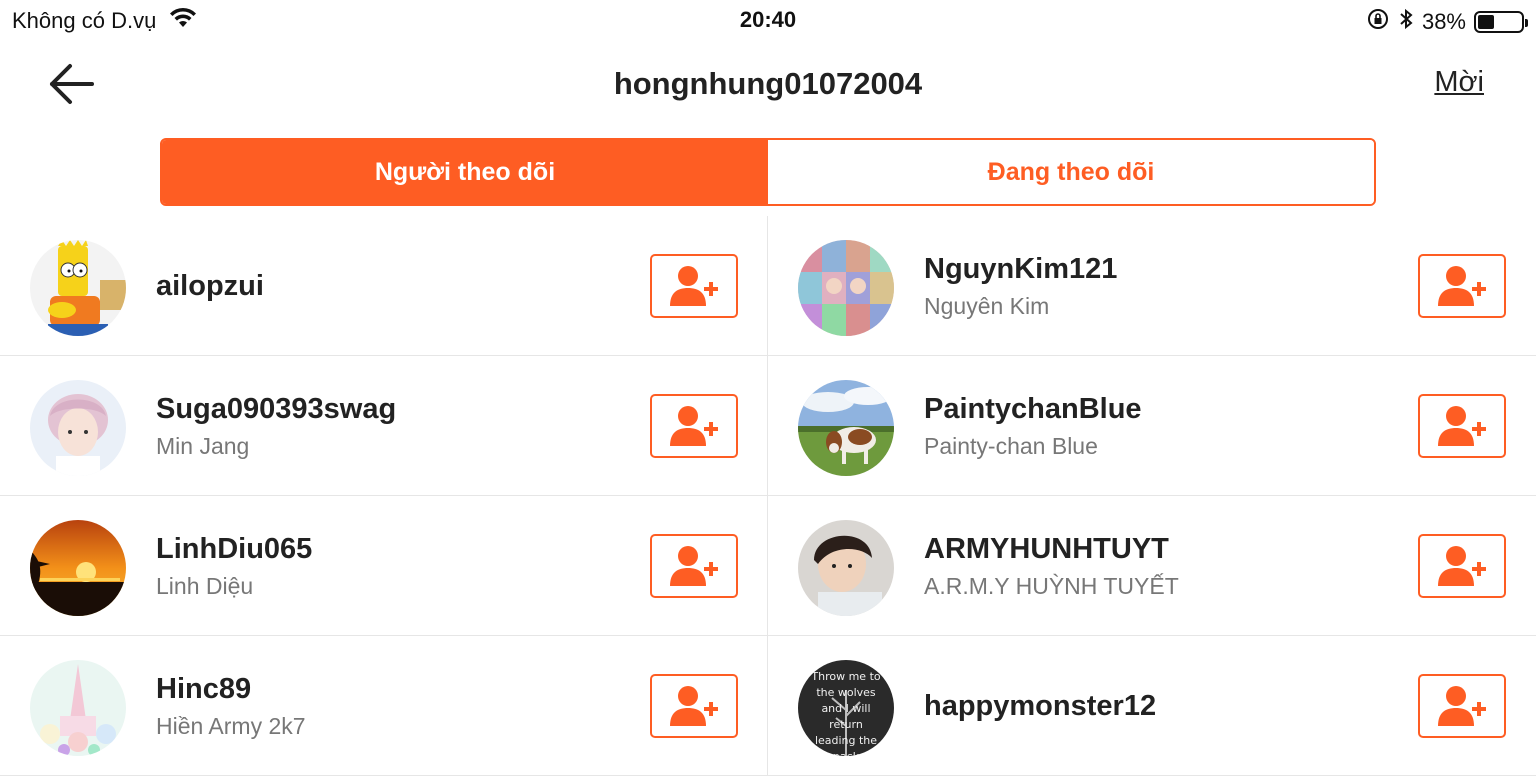  I want to click on username: happymonster12, so click(1040, 706).